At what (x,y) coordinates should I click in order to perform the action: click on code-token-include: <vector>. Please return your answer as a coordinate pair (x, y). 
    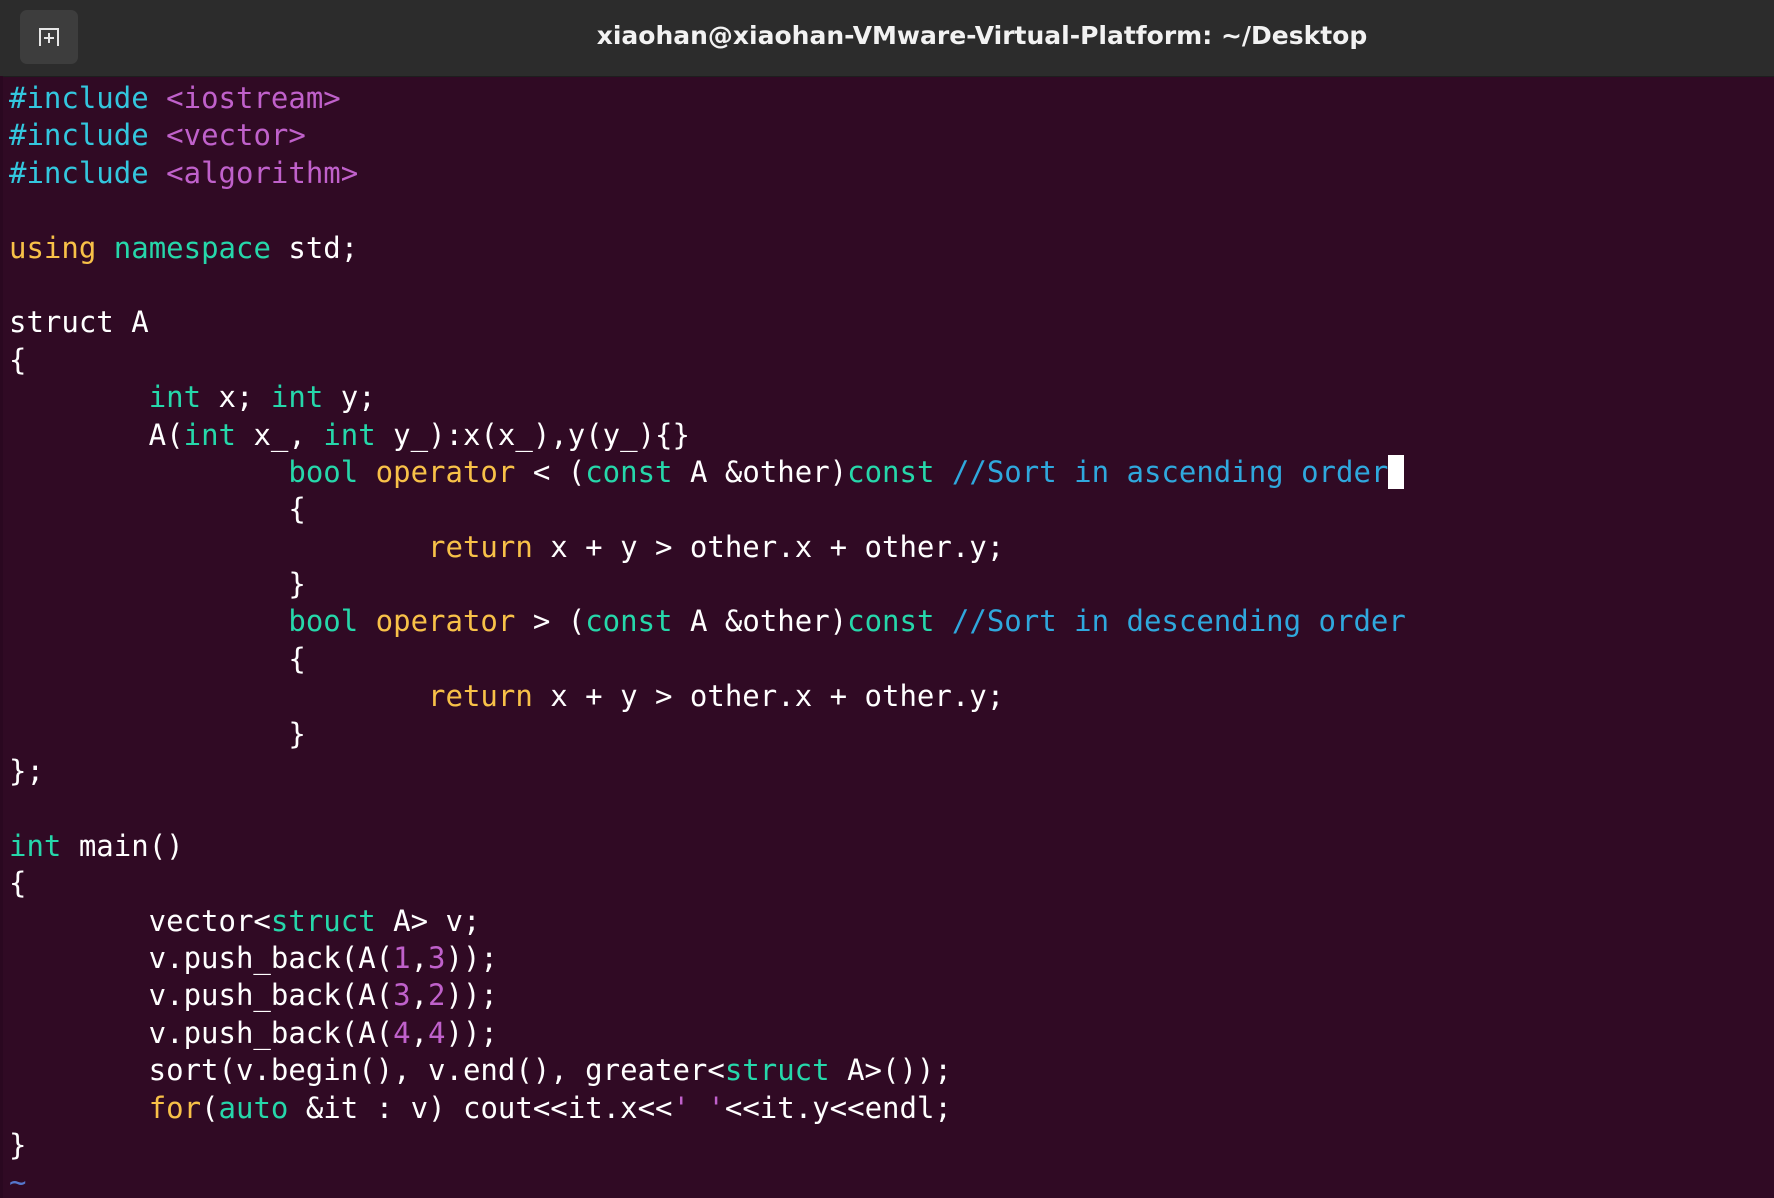
    Looking at the image, I should click on (236, 135).